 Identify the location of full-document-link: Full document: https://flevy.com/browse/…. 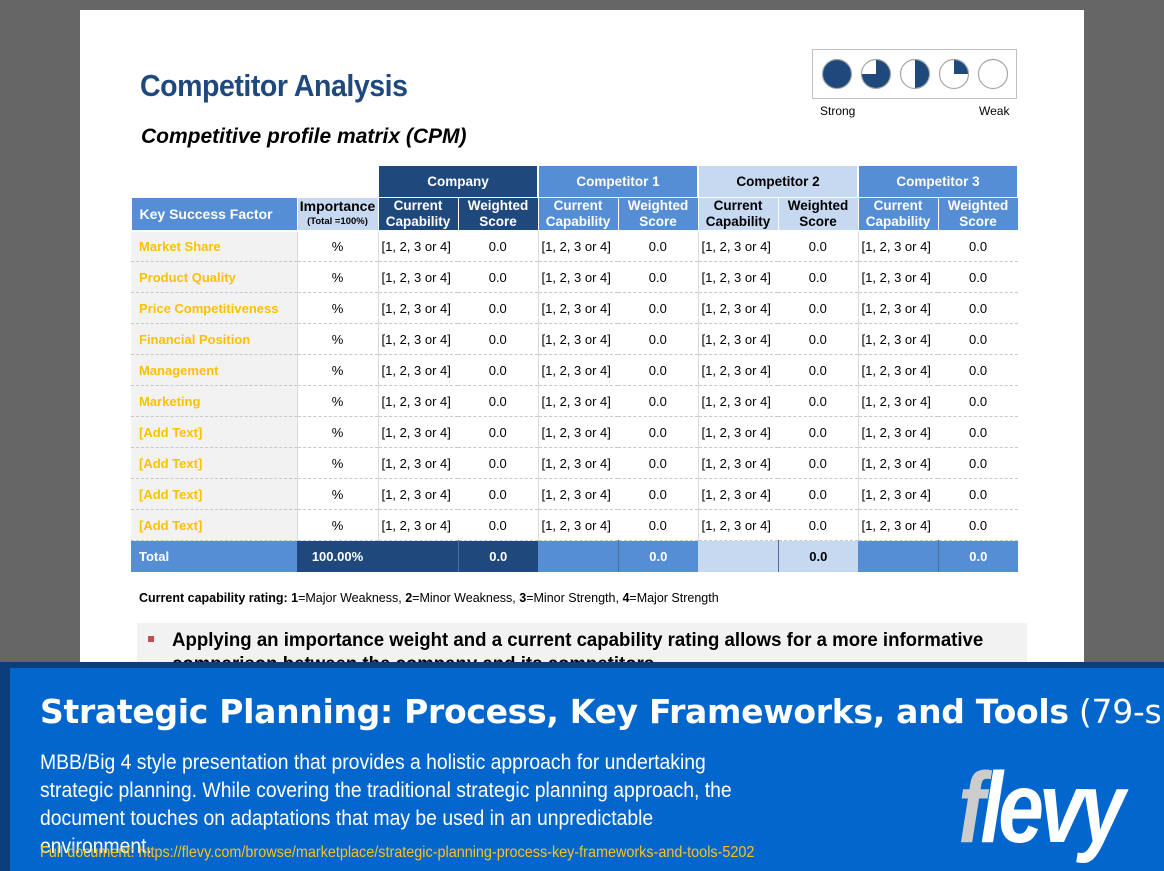
(397, 853).